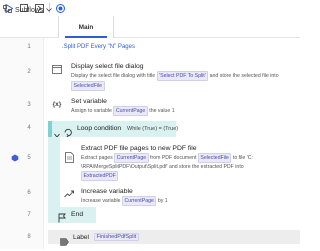 The width and height of the screenshot is (320, 251). I want to click on action-title: Extract PDF file pages to new PDF file, so click(139, 148).